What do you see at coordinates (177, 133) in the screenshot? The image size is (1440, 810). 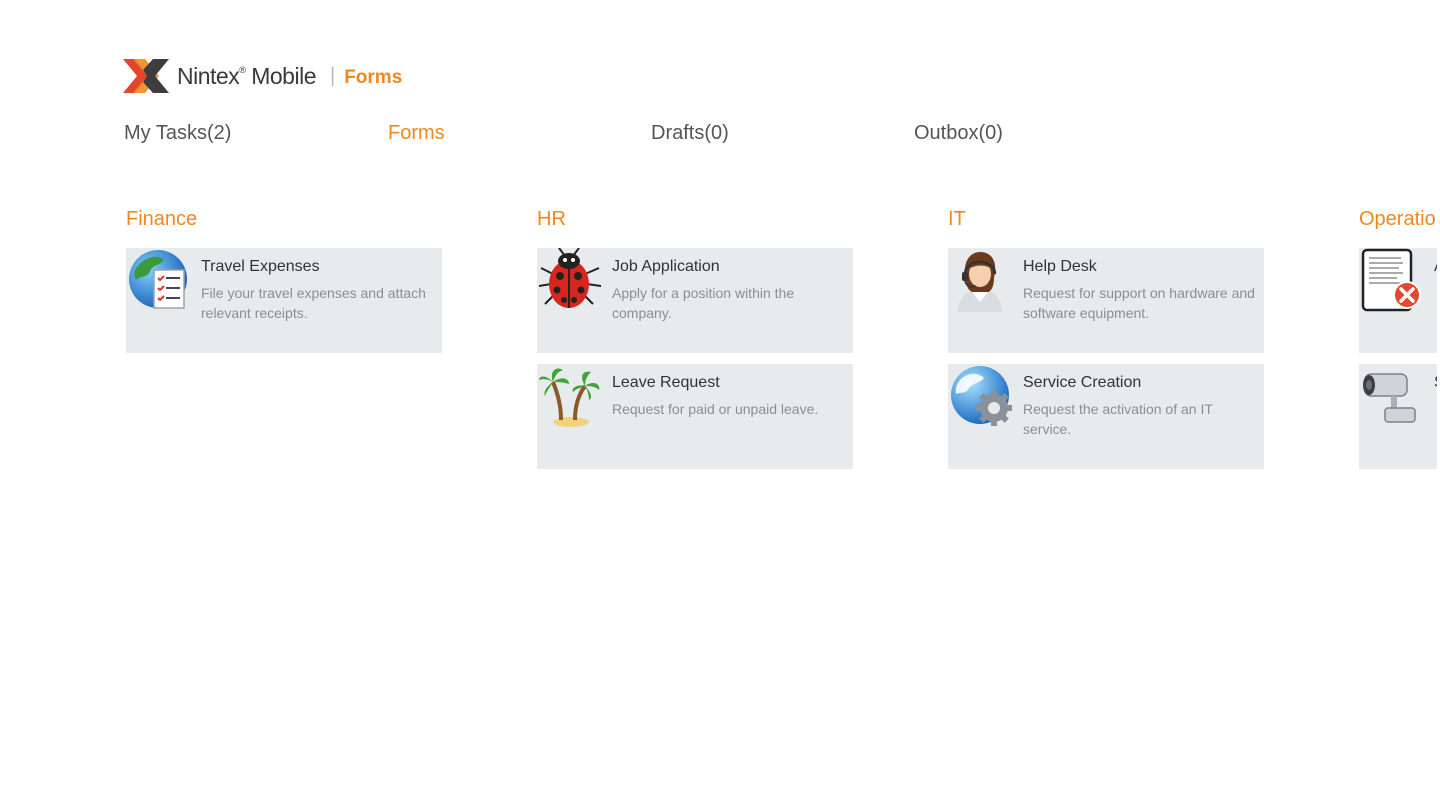 I see `tab-my-tasks: My Tasks(2)` at bounding box center [177, 133].